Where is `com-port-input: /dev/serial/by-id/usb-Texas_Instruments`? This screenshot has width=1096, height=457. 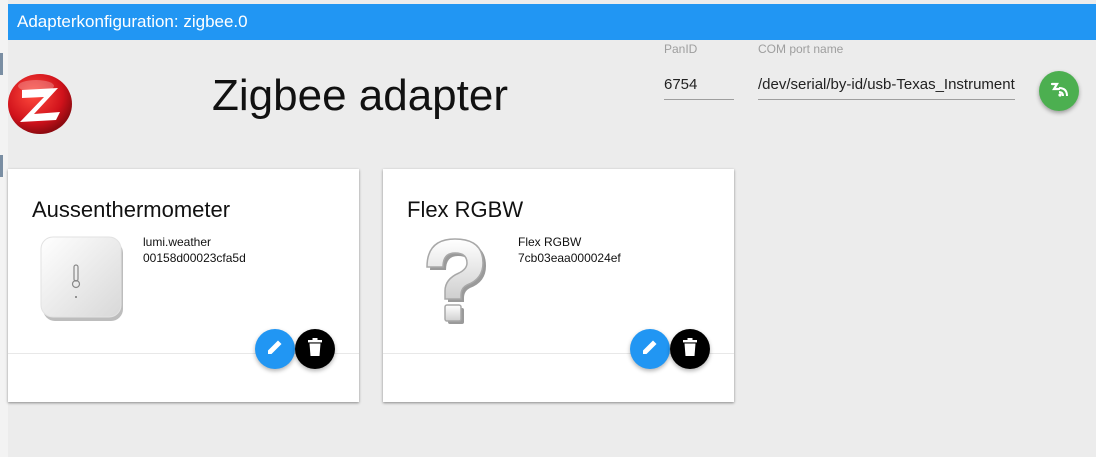
com-port-input: /dev/serial/by-id/usb-Texas_Instruments is located at coordinates (886, 87).